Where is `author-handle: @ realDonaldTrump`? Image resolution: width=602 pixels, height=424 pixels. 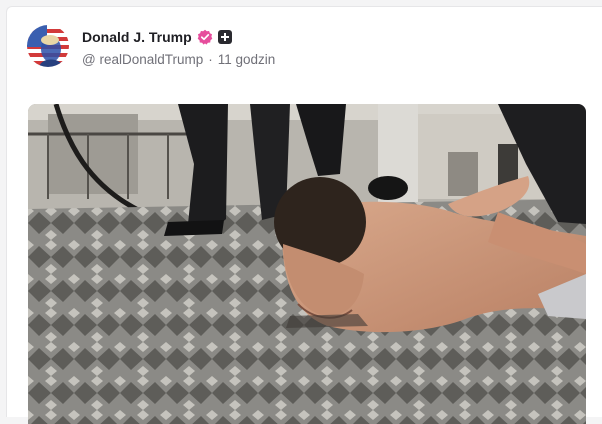
author-handle: @ realDonaldTrump is located at coordinates (142, 59).